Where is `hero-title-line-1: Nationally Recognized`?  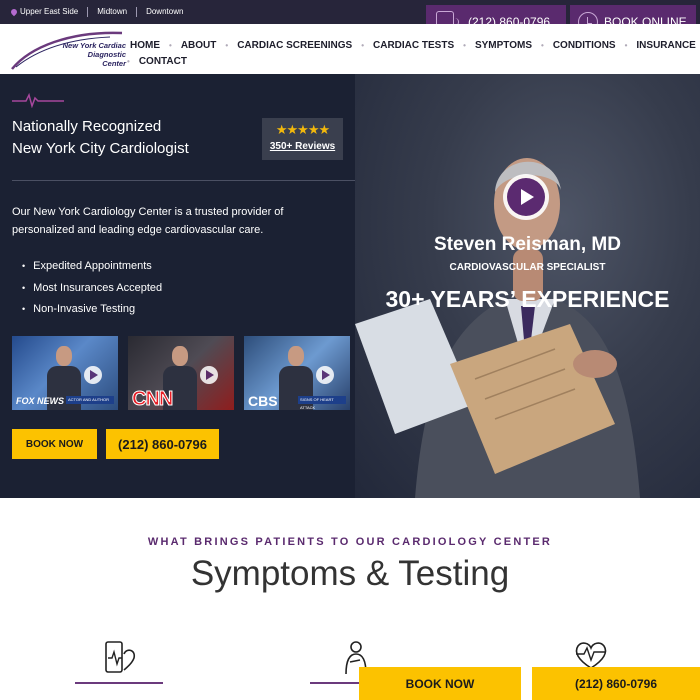 hero-title-line-1: Nationally Recognized is located at coordinates (87, 126).